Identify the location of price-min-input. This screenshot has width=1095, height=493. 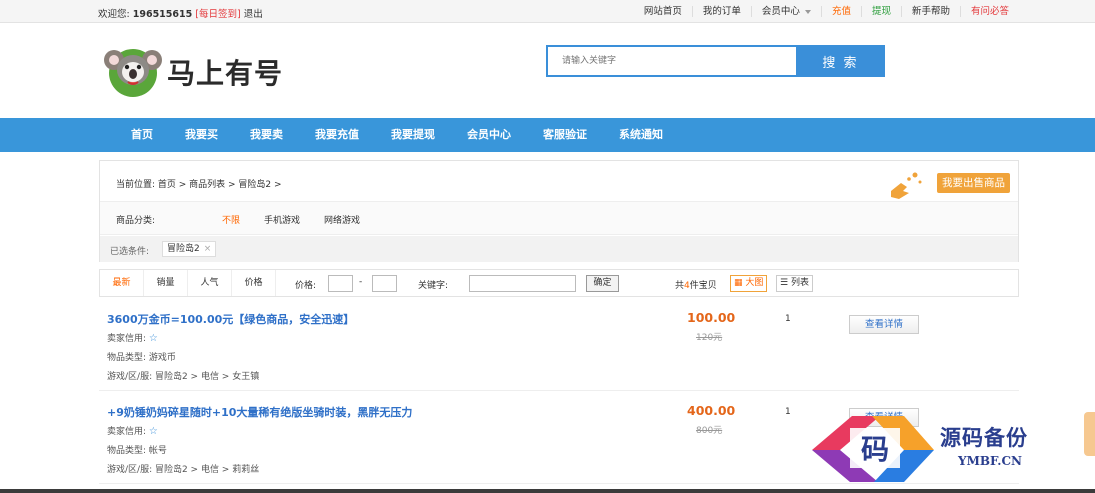
(340, 283).